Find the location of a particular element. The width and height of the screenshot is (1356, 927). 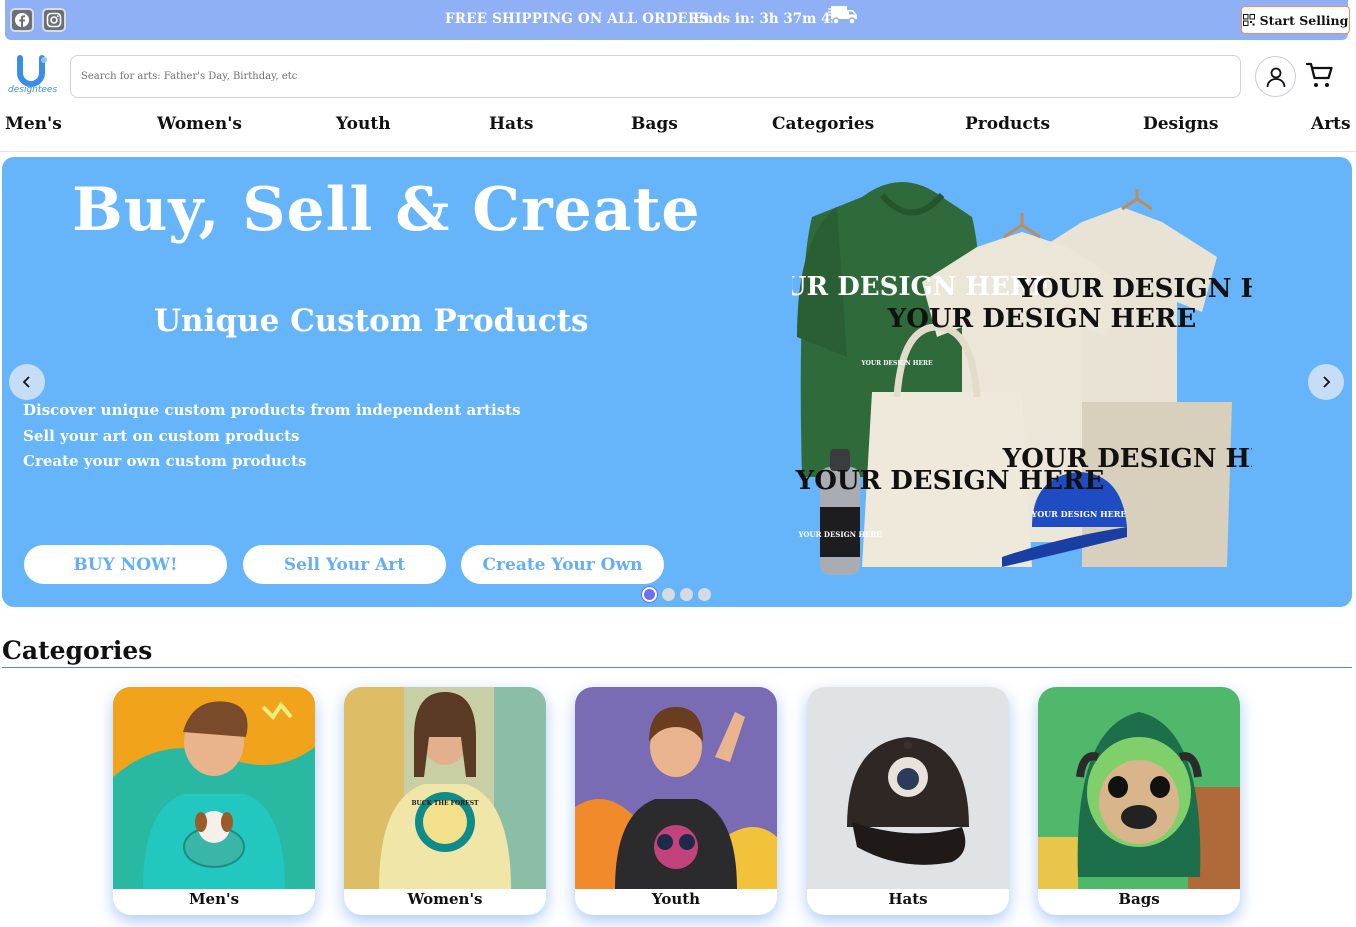

carousel-next-button is located at coordinates (1326, 382).